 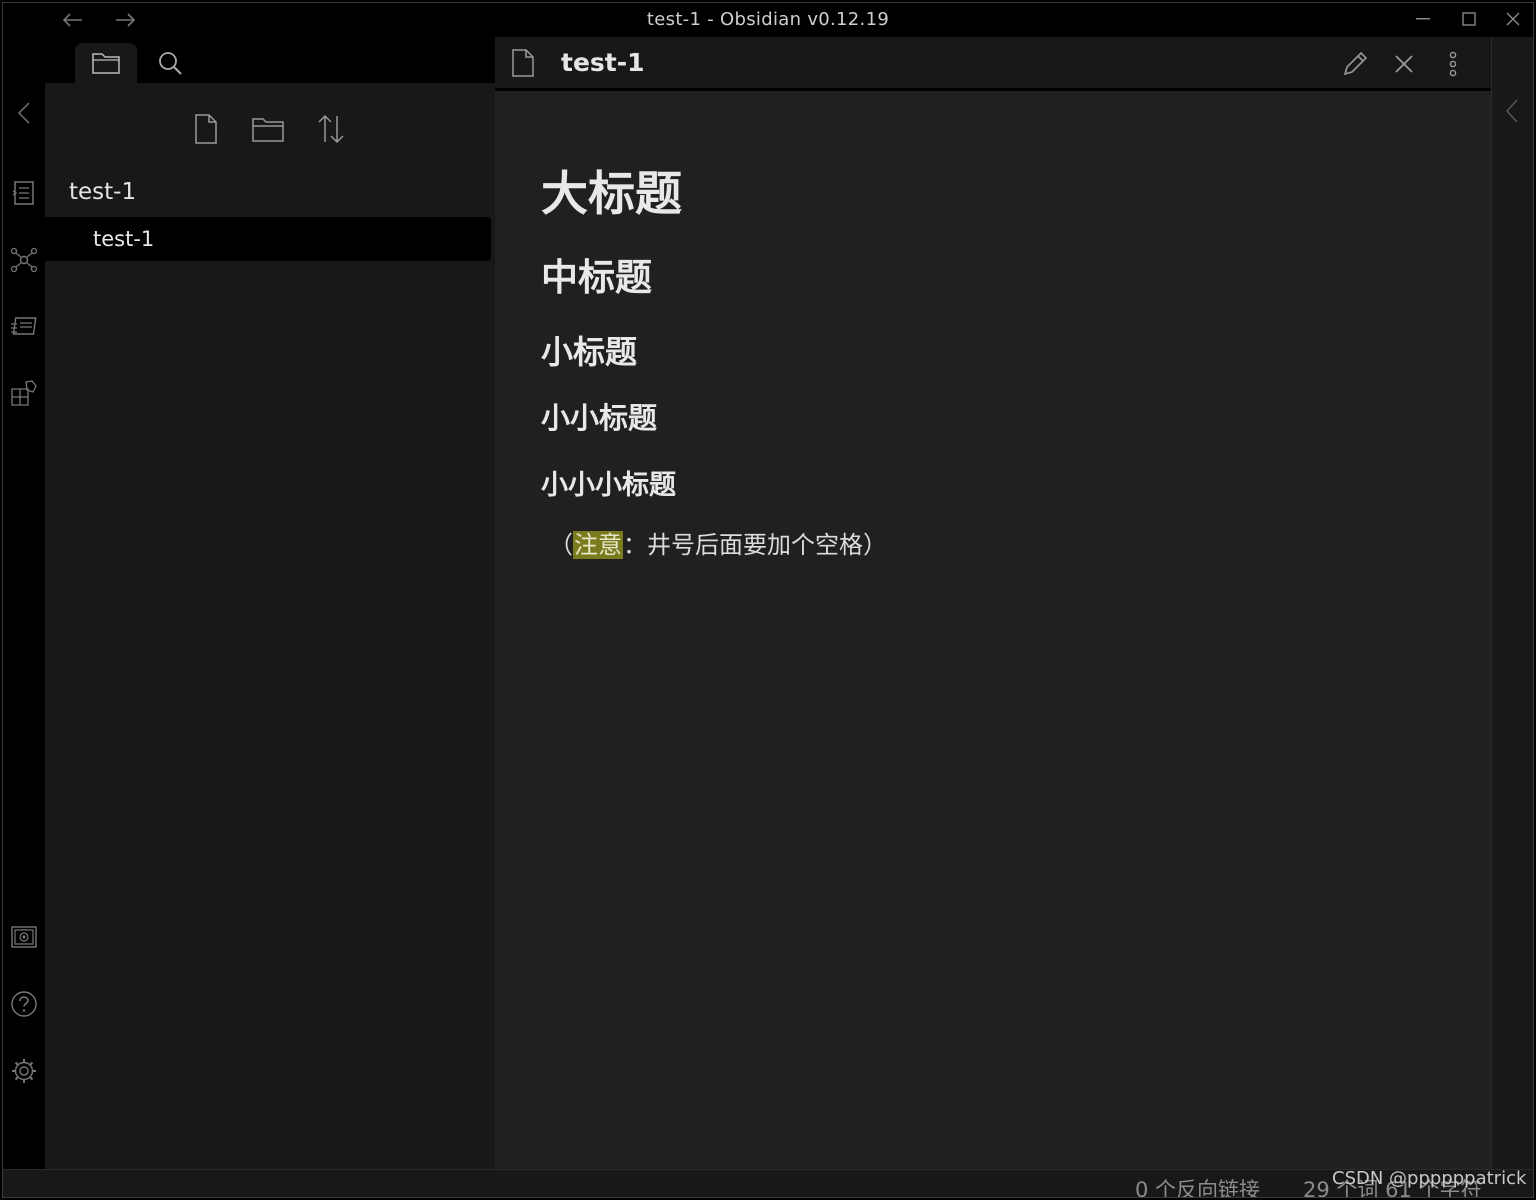 What do you see at coordinates (596, 277) in the screenshot?
I see `heading-2: 中标题` at bounding box center [596, 277].